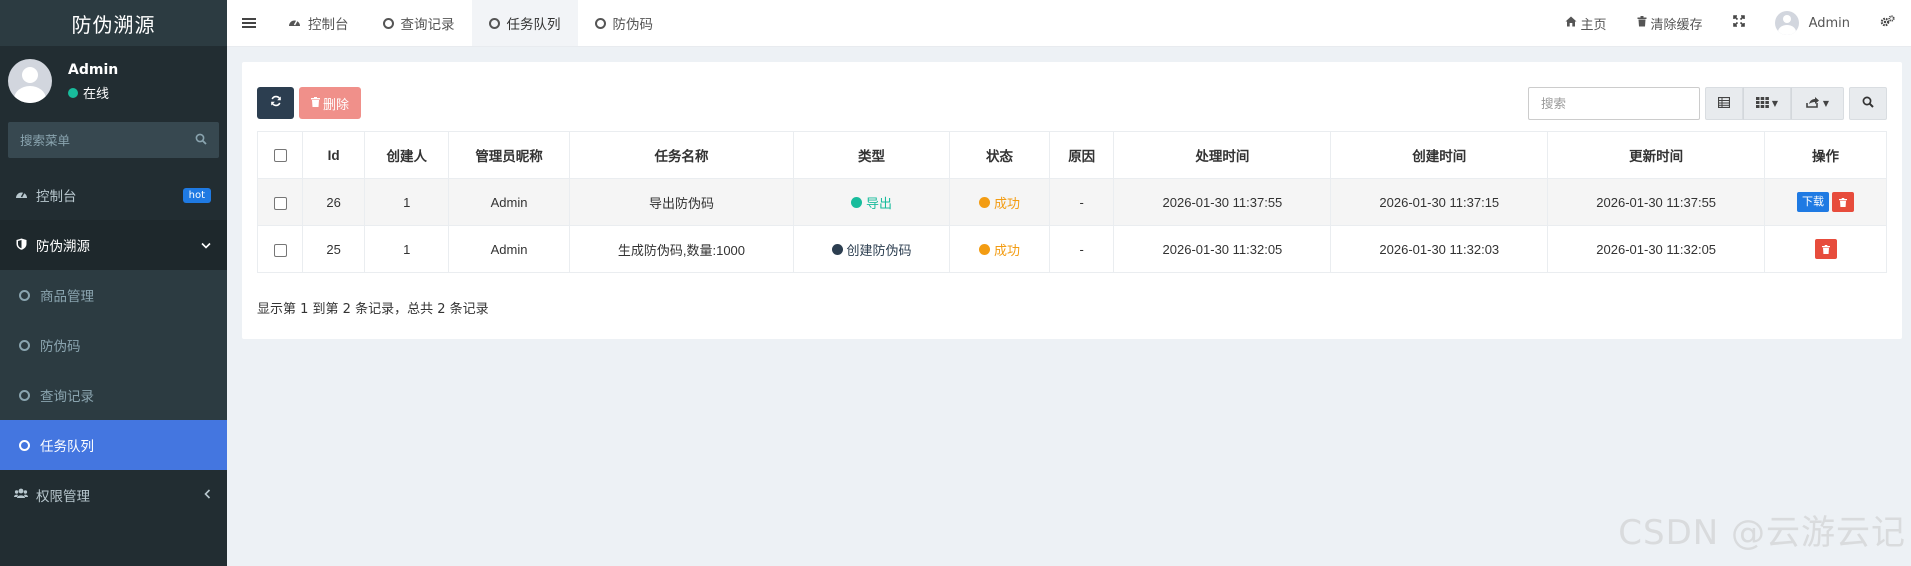 The height and width of the screenshot is (566, 1911). Describe the element at coordinates (113, 345) in the screenshot. I see `sidebar-item-codes: 防伪码` at that location.